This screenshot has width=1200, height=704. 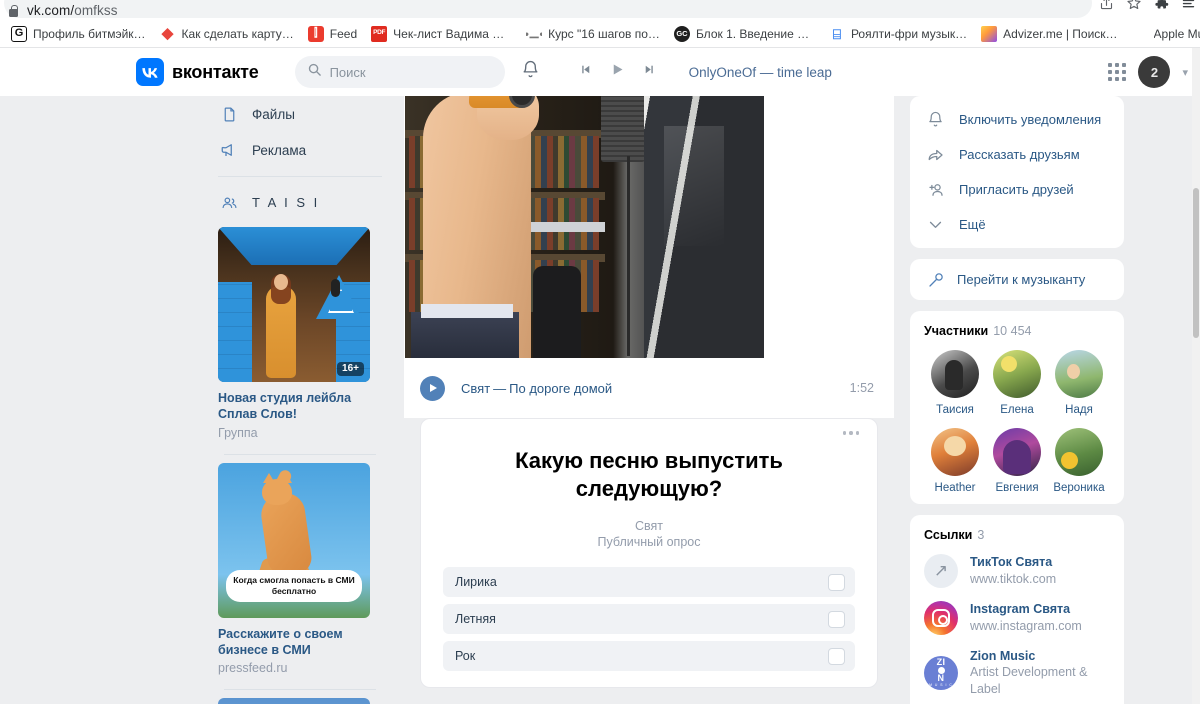 What do you see at coordinates (1017, 410) in the screenshot?
I see `member-name: Елена` at bounding box center [1017, 410].